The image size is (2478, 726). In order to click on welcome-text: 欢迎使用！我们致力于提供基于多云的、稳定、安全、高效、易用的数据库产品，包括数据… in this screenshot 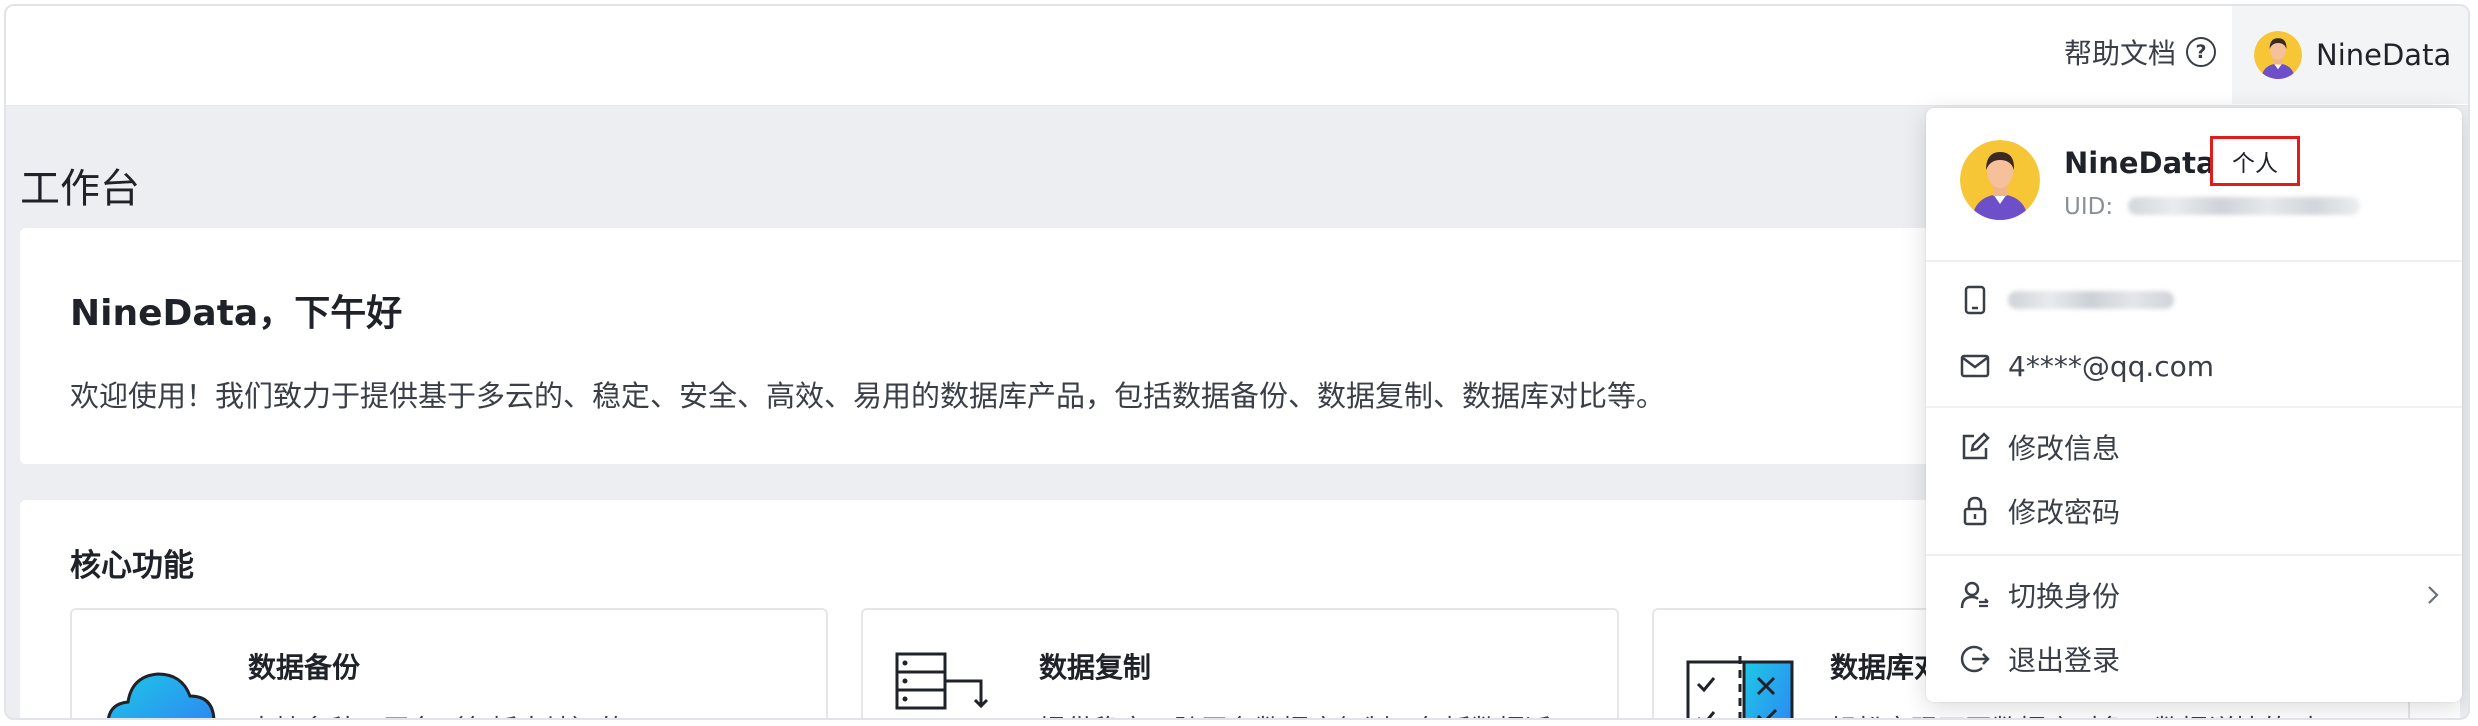, I will do `click(868, 396)`.